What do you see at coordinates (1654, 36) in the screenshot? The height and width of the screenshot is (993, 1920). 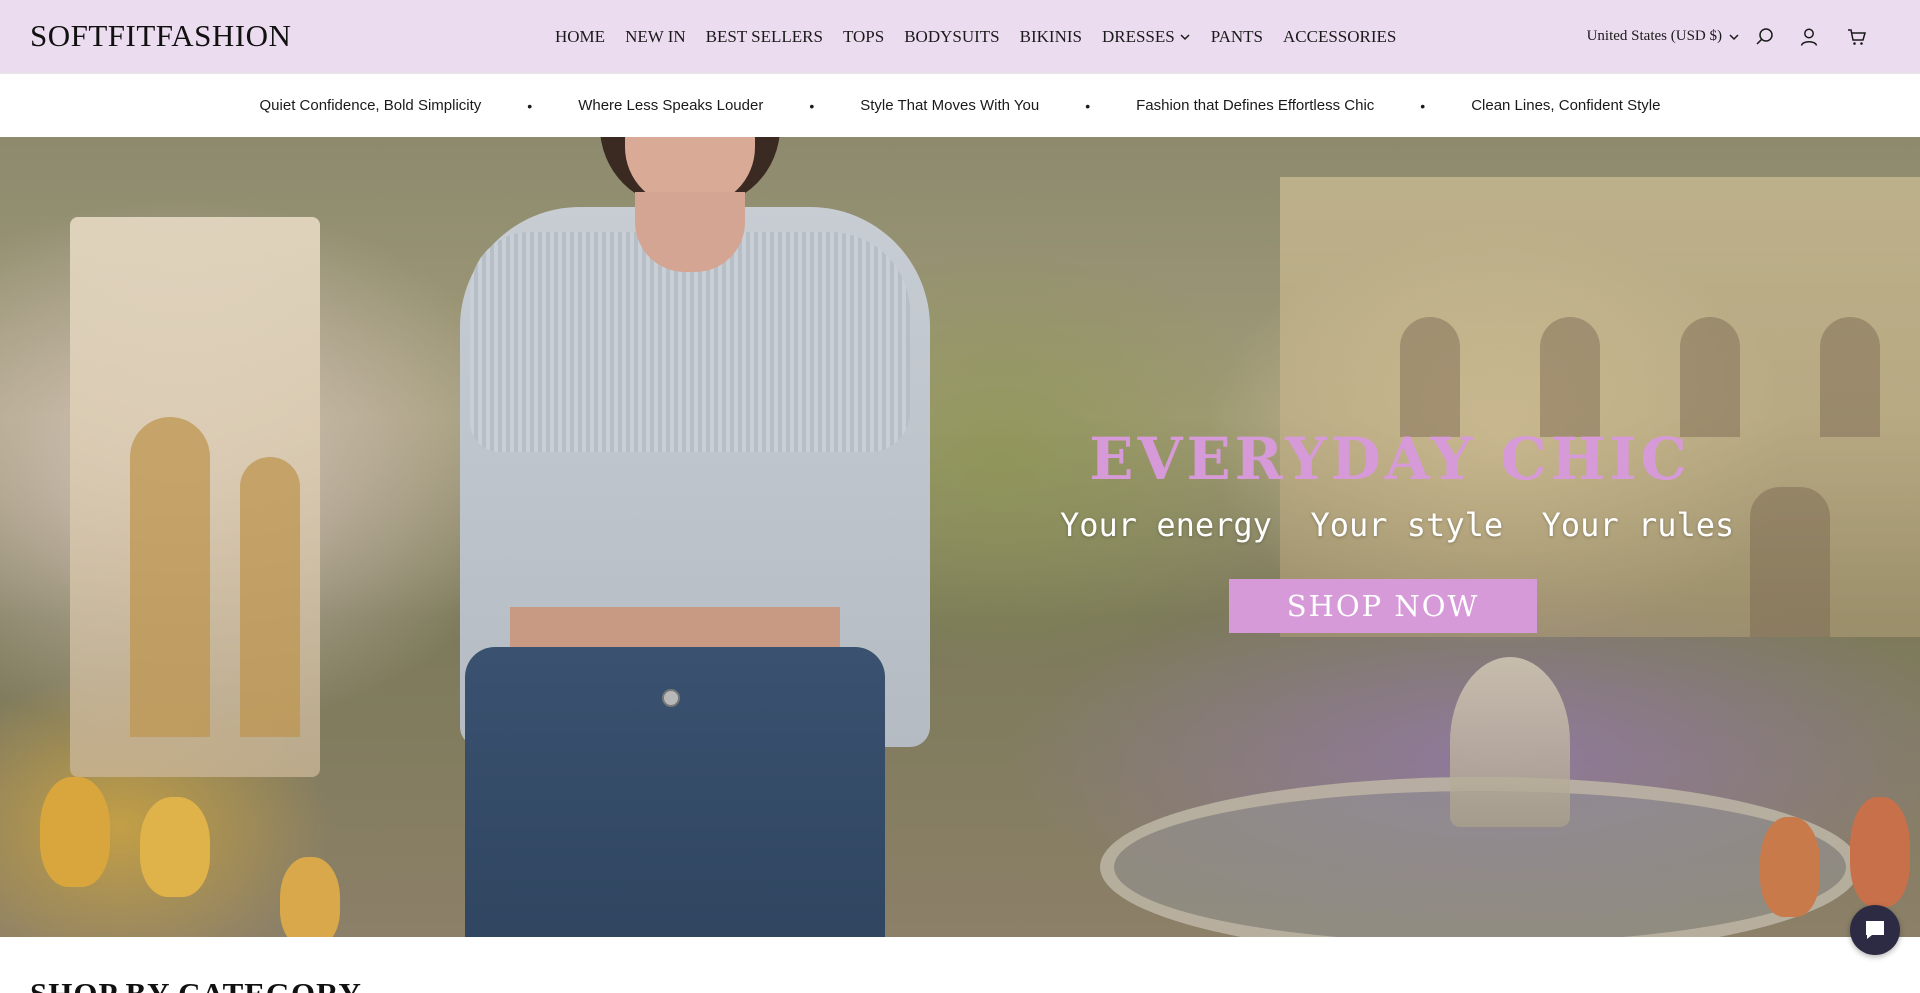 I see `currency-label: United States (USD $)` at bounding box center [1654, 36].